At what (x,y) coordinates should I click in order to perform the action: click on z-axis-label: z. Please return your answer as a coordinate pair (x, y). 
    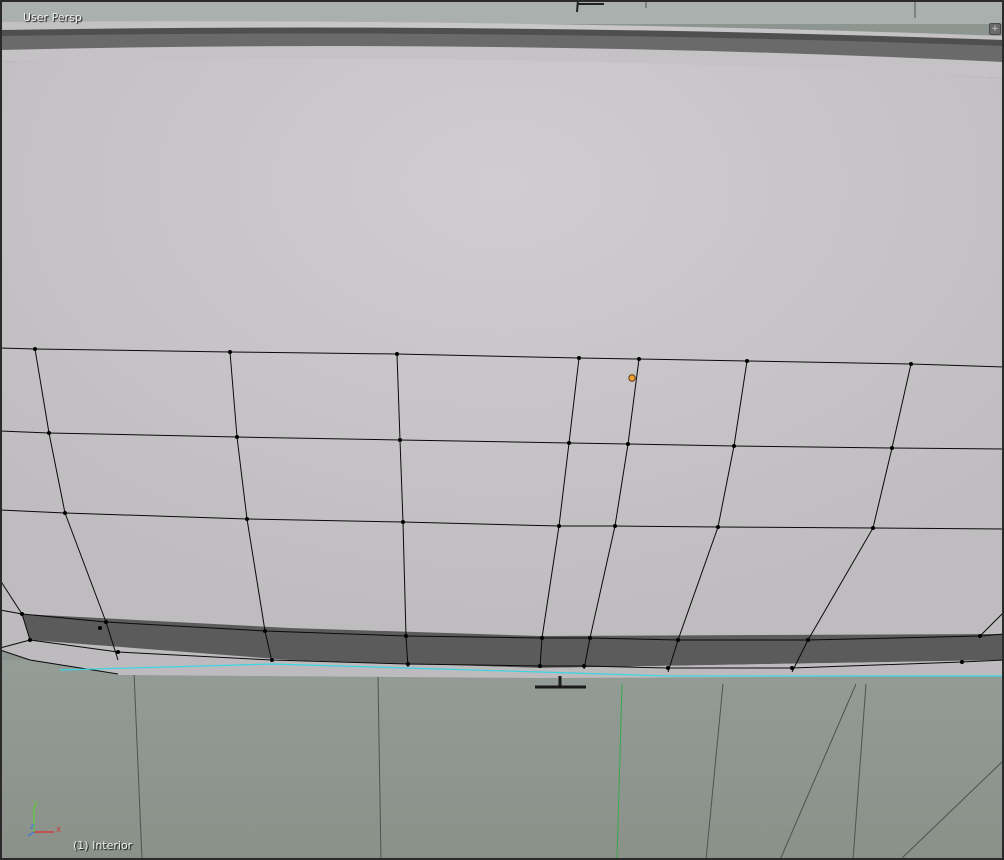
    Looking at the image, I should click on (32, 827).